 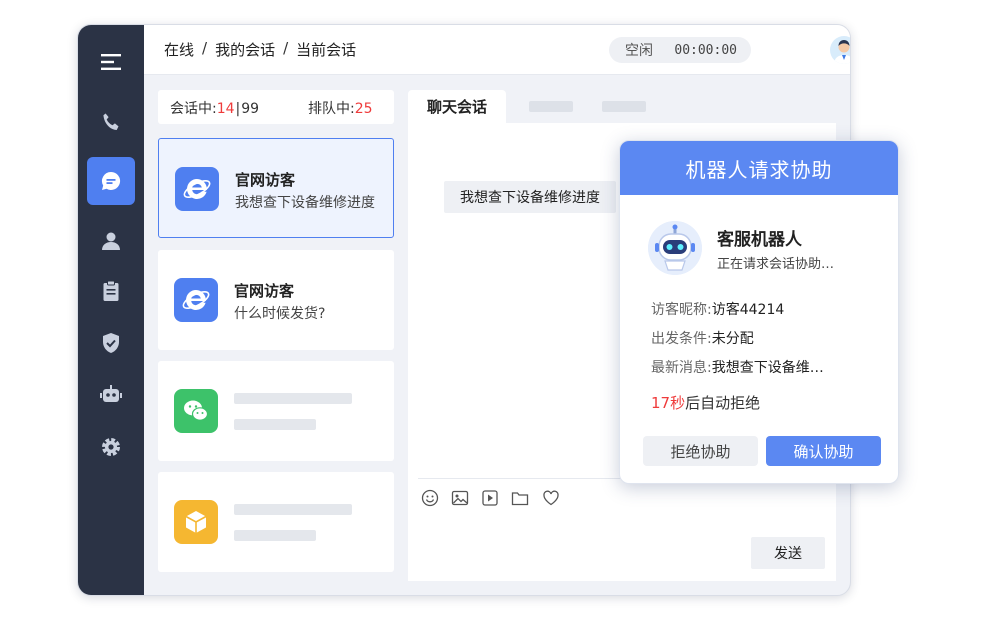 What do you see at coordinates (305, 203) in the screenshot?
I see `conversation-last-message: 我想查下设备维修进度` at bounding box center [305, 203].